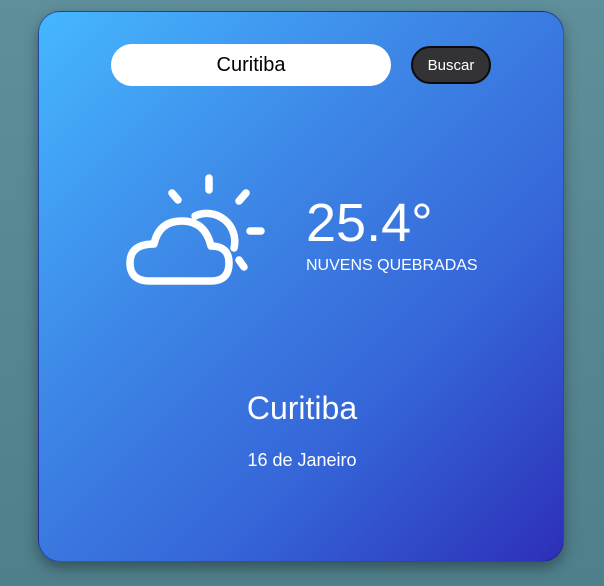 The image size is (604, 586). What do you see at coordinates (302, 460) in the screenshot?
I see `current-date: 16 de Janeiro` at bounding box center [302, 460].